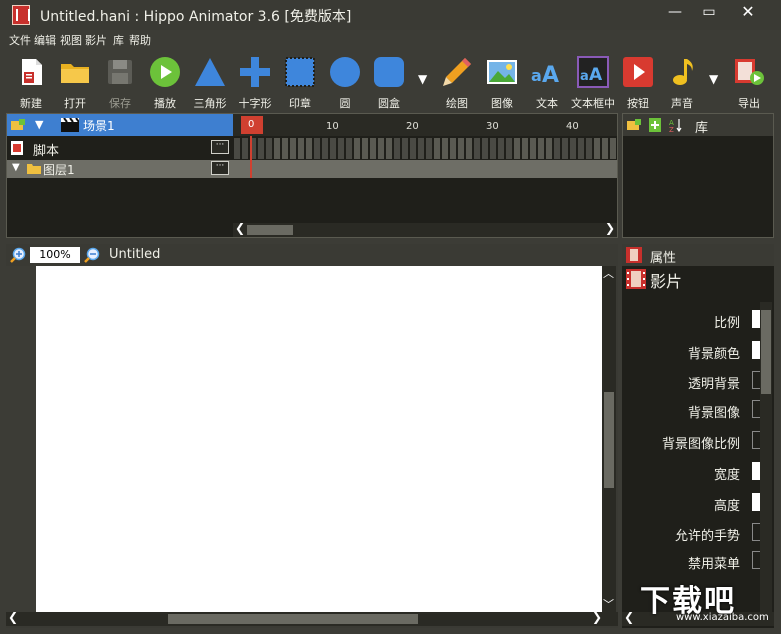 This screenshot has height=634, width=781. I want to click on menu-file: 文件, so click(20, 40).